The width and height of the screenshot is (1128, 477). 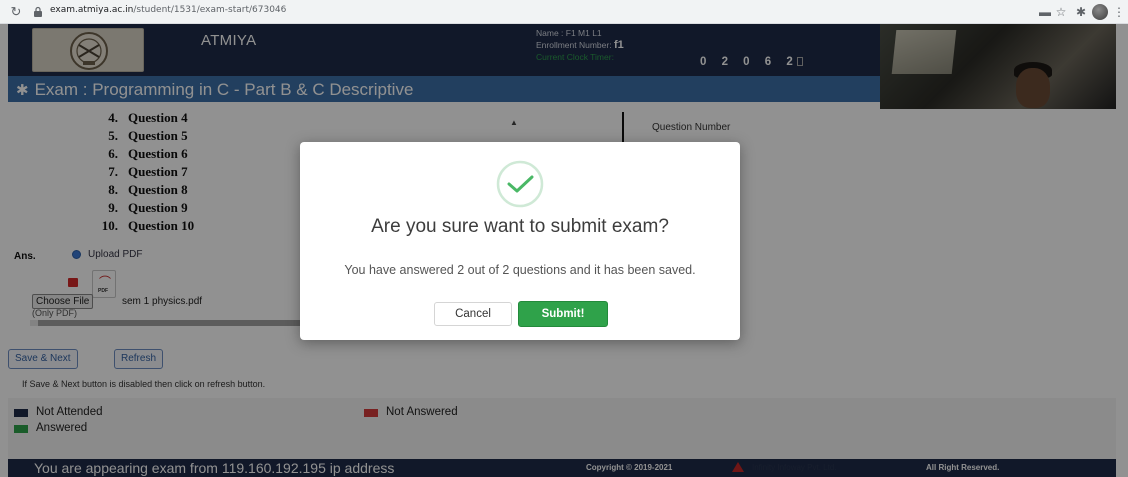 What do you see at coordinates (473, 314) in the screenshot?
I see `cancel-button: Cancel` at bounding box center [473, 314].